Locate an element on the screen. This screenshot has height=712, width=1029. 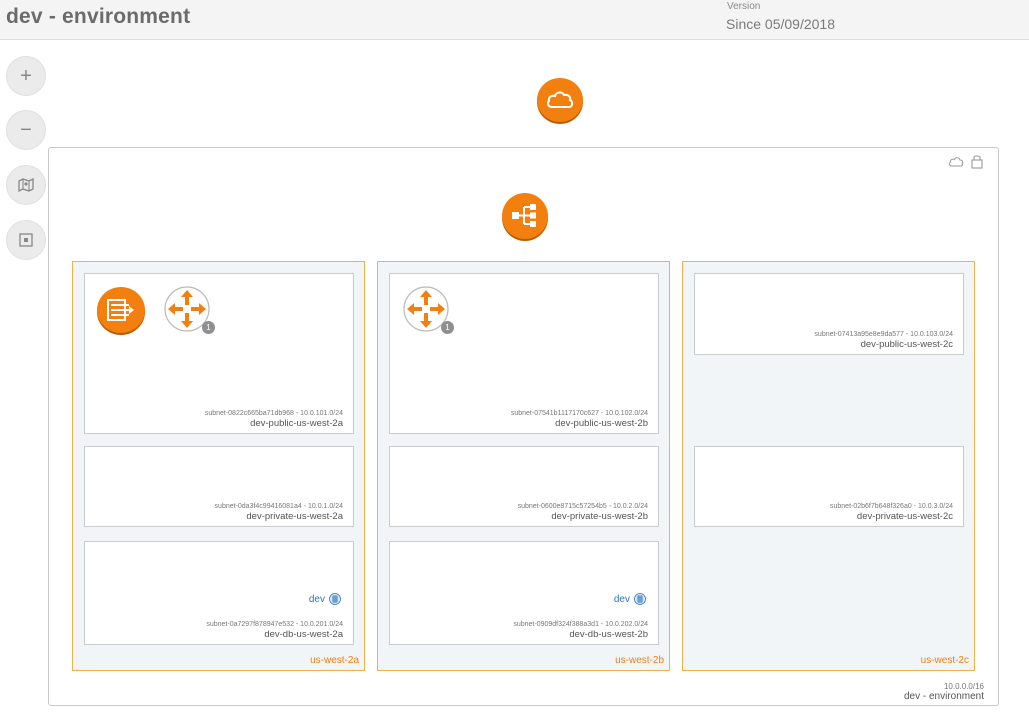
availability-zone-label: us-west-2b is located at coordinates (639, 660).